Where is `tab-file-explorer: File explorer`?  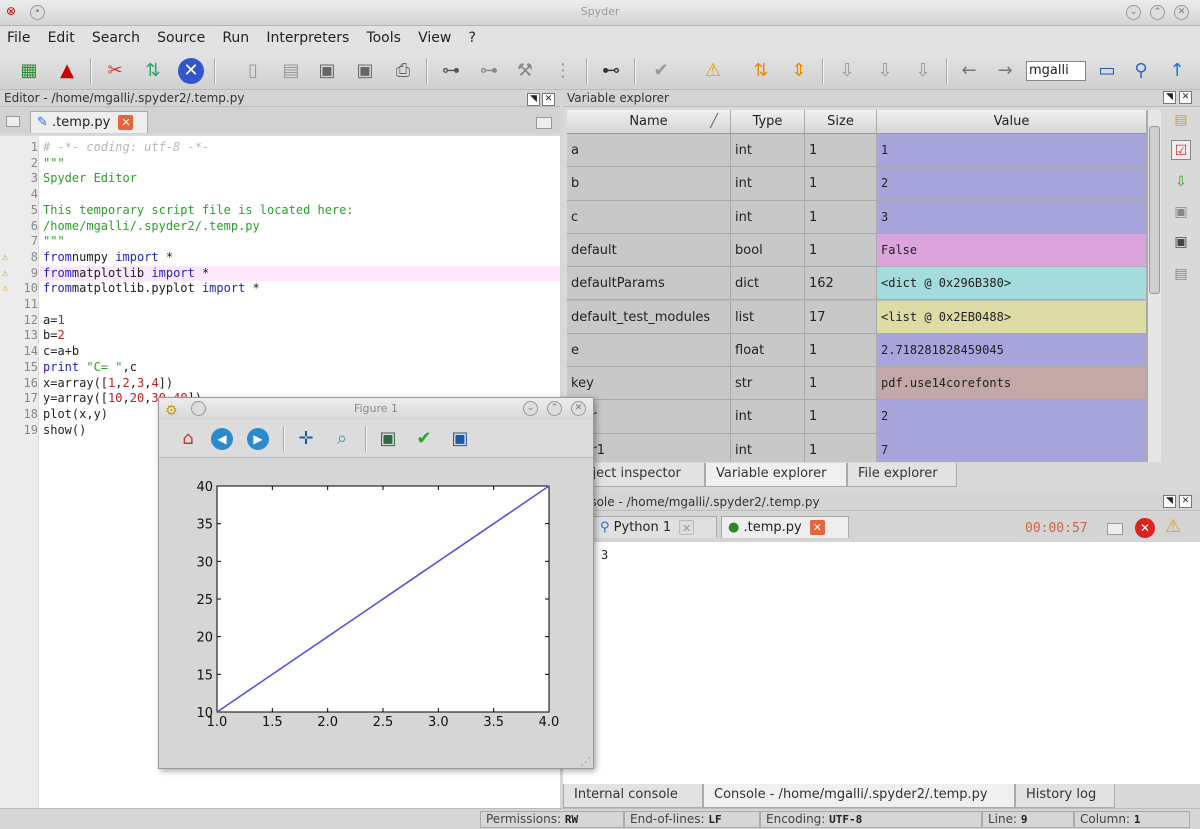 tab-file-explorer: File explorer is located at coordinates (902, 475).